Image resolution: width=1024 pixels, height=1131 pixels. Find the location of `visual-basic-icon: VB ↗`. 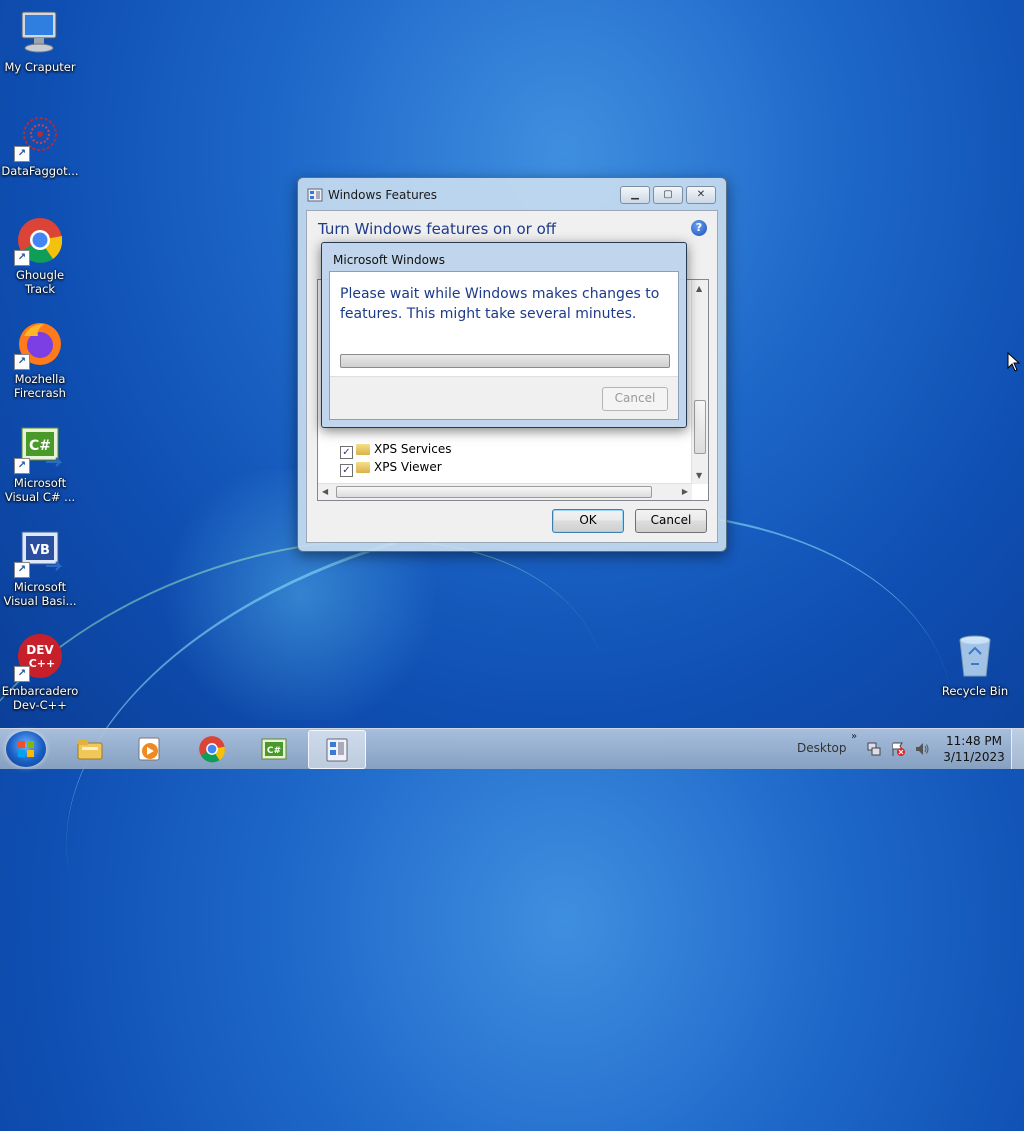

visual-basic-icon: VB ↗ is located at coordinates (39, 553).